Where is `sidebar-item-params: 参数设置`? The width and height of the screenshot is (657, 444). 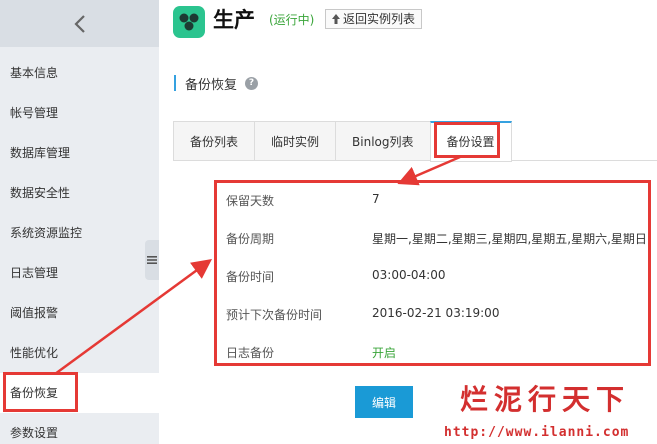
sidebar-item-params: 参数设置 is located at coordinates (79, 428).